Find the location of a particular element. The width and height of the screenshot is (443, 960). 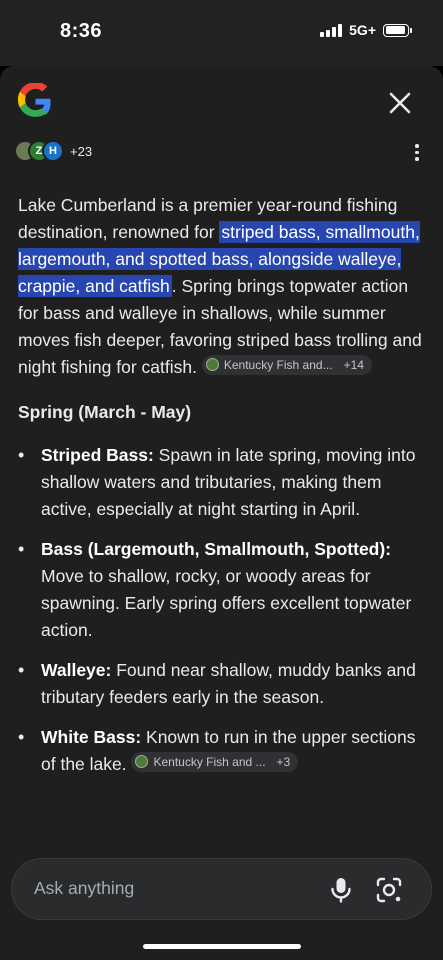

ask-input-placeholder: Ask anything is located at coordinates (84, 888).